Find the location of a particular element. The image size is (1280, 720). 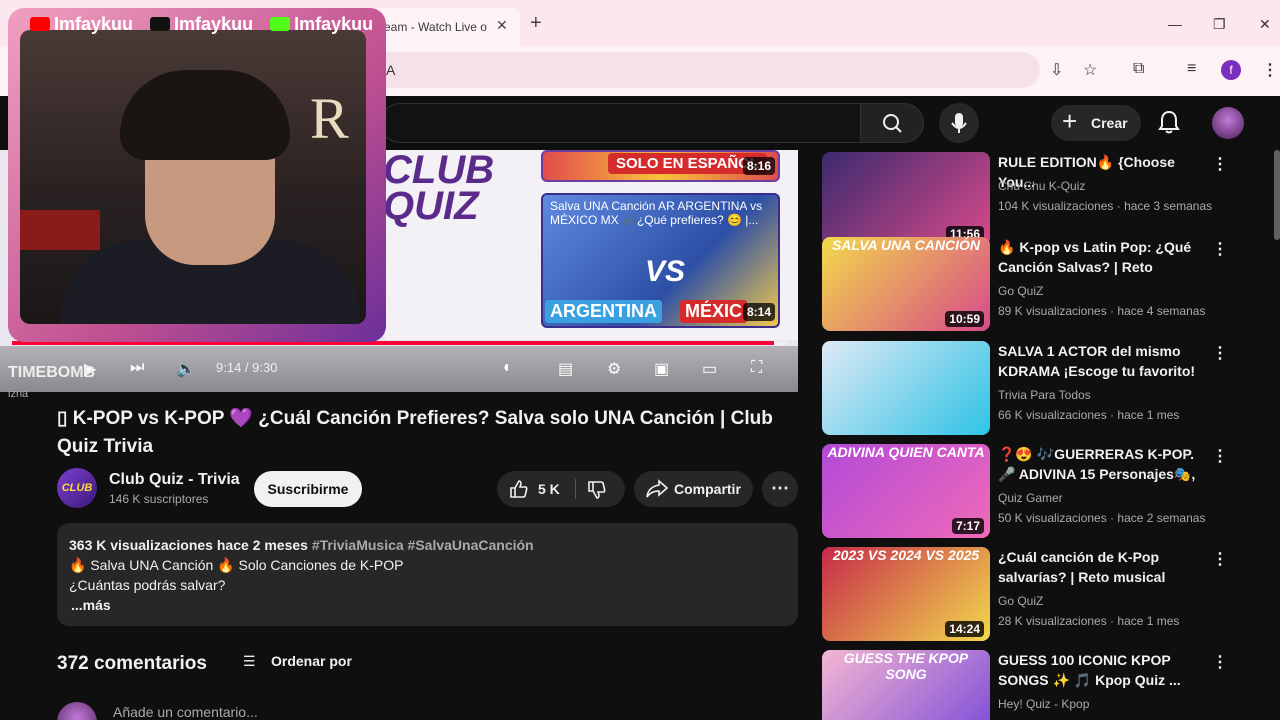

like-count: 5 K is located at coordinates (549, 489).